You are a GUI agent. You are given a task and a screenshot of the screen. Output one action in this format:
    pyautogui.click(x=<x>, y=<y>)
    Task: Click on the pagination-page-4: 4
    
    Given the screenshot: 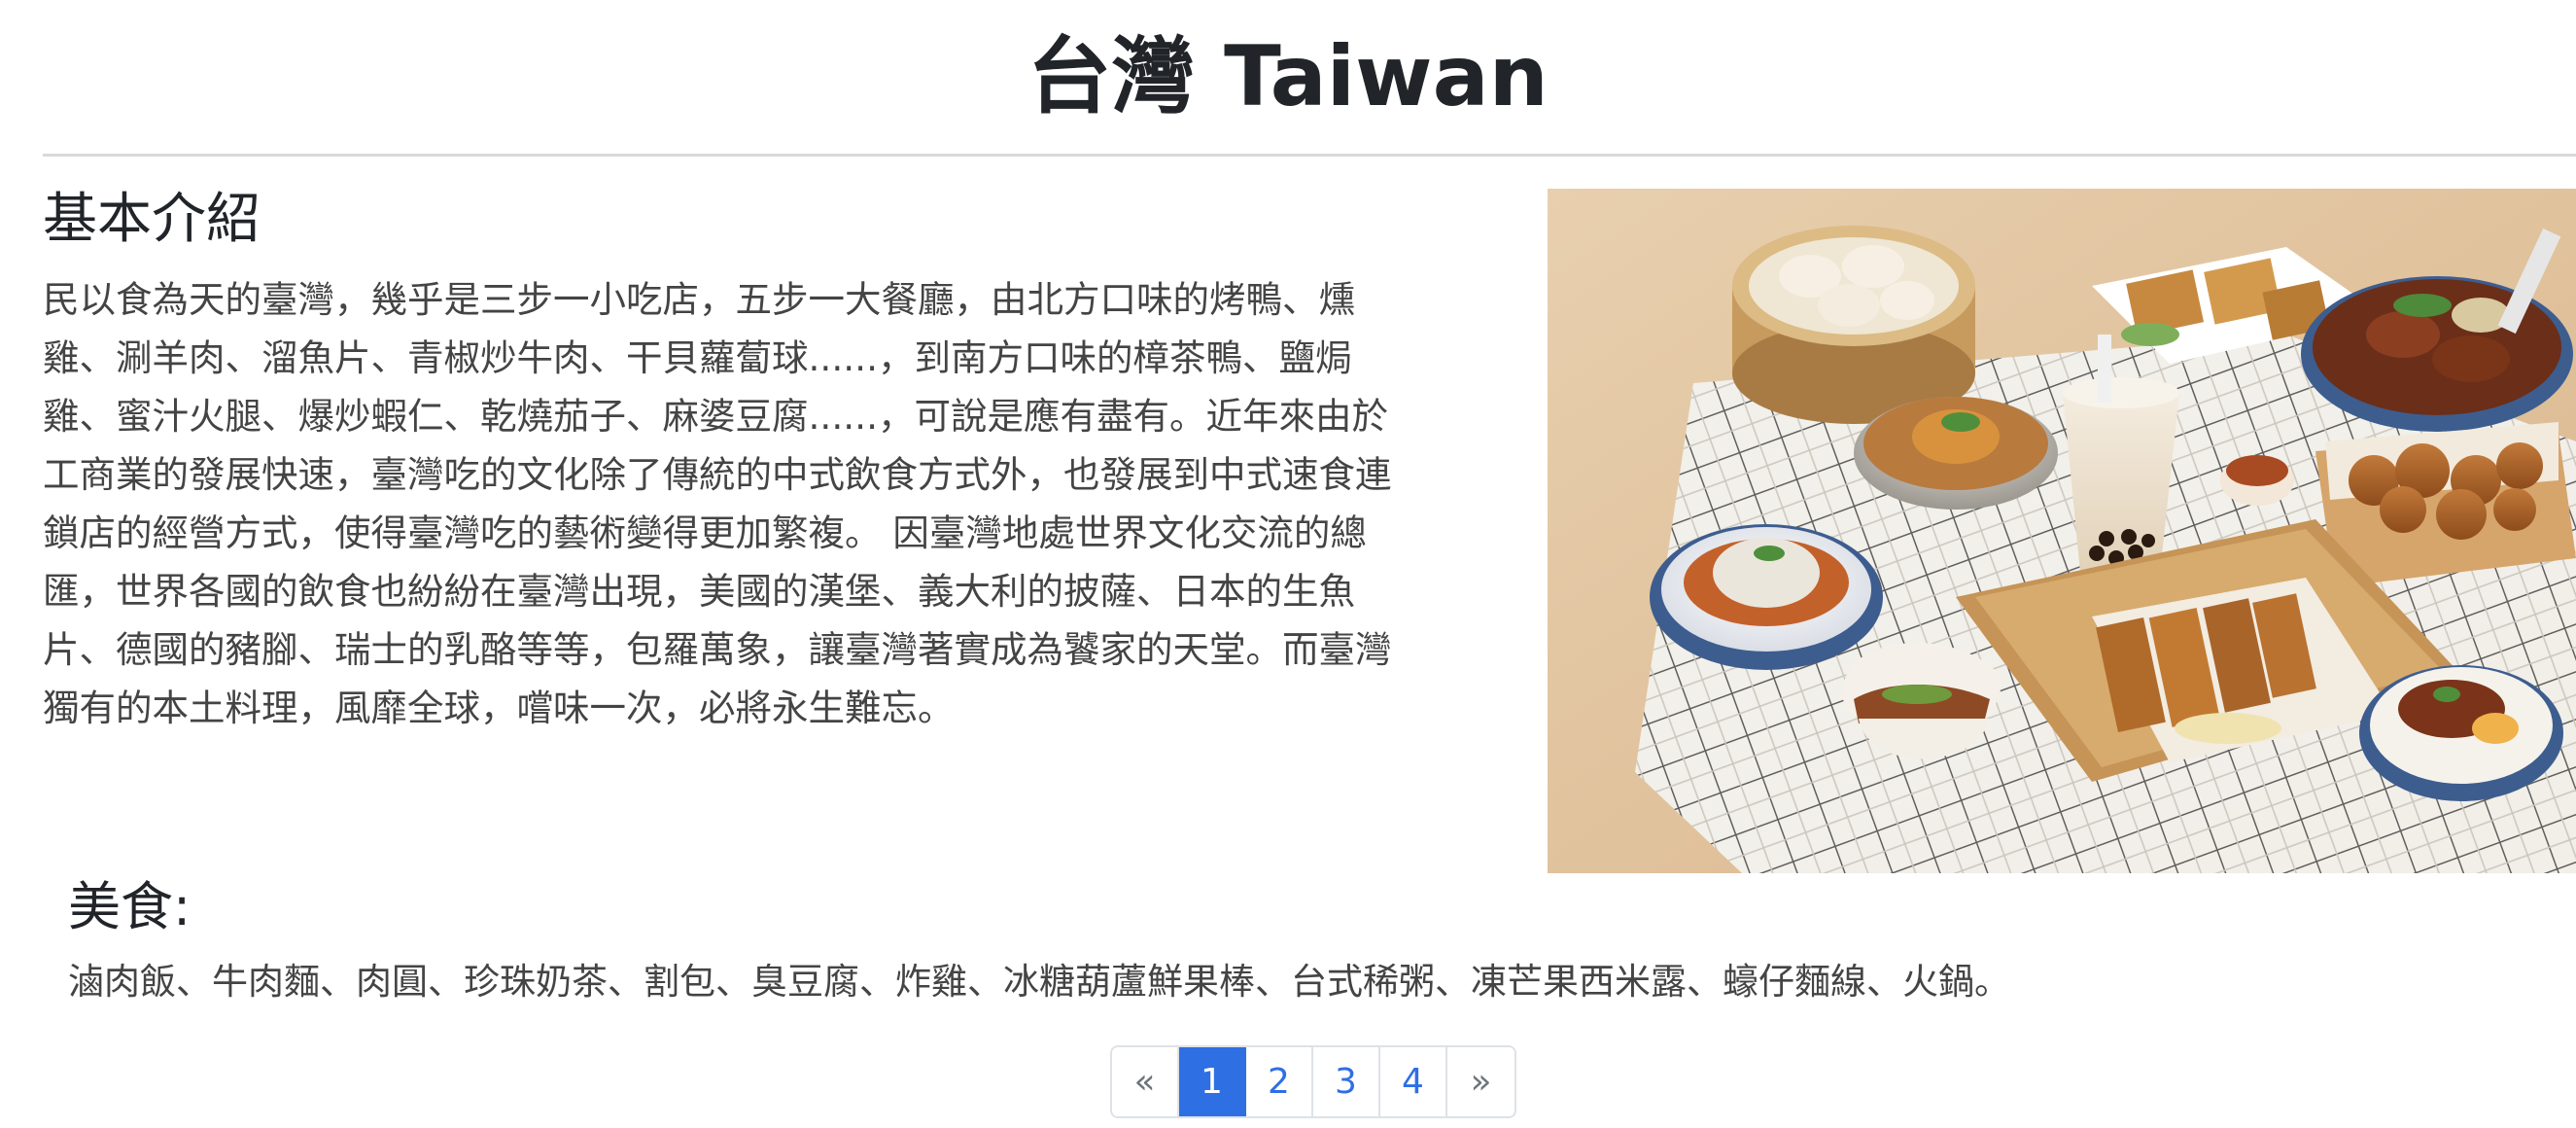 What is the action you would take?
    pyautogui.click(x=1413, y=1081)
    